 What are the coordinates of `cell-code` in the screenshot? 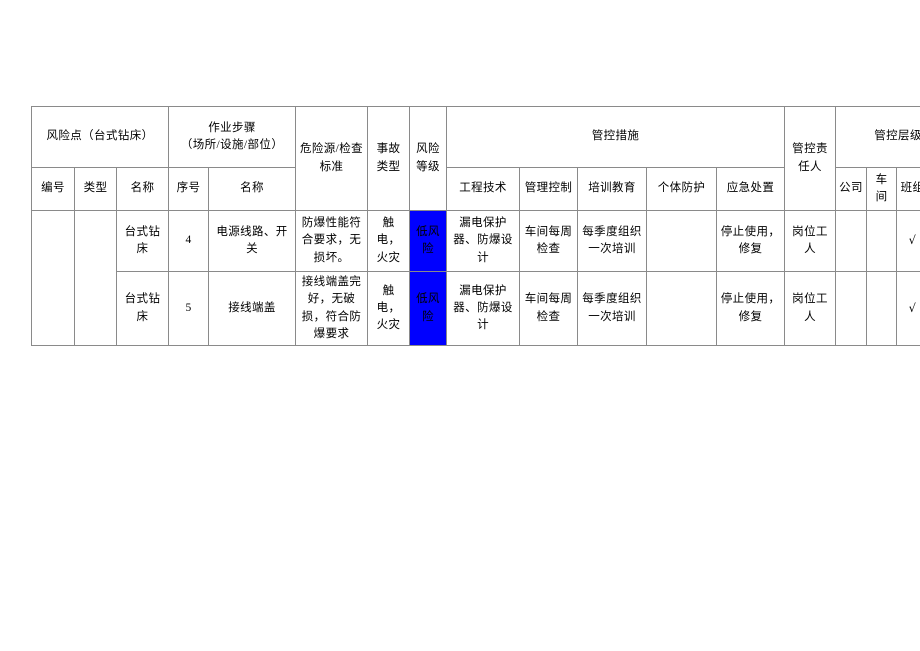 It's located at (53, 278).